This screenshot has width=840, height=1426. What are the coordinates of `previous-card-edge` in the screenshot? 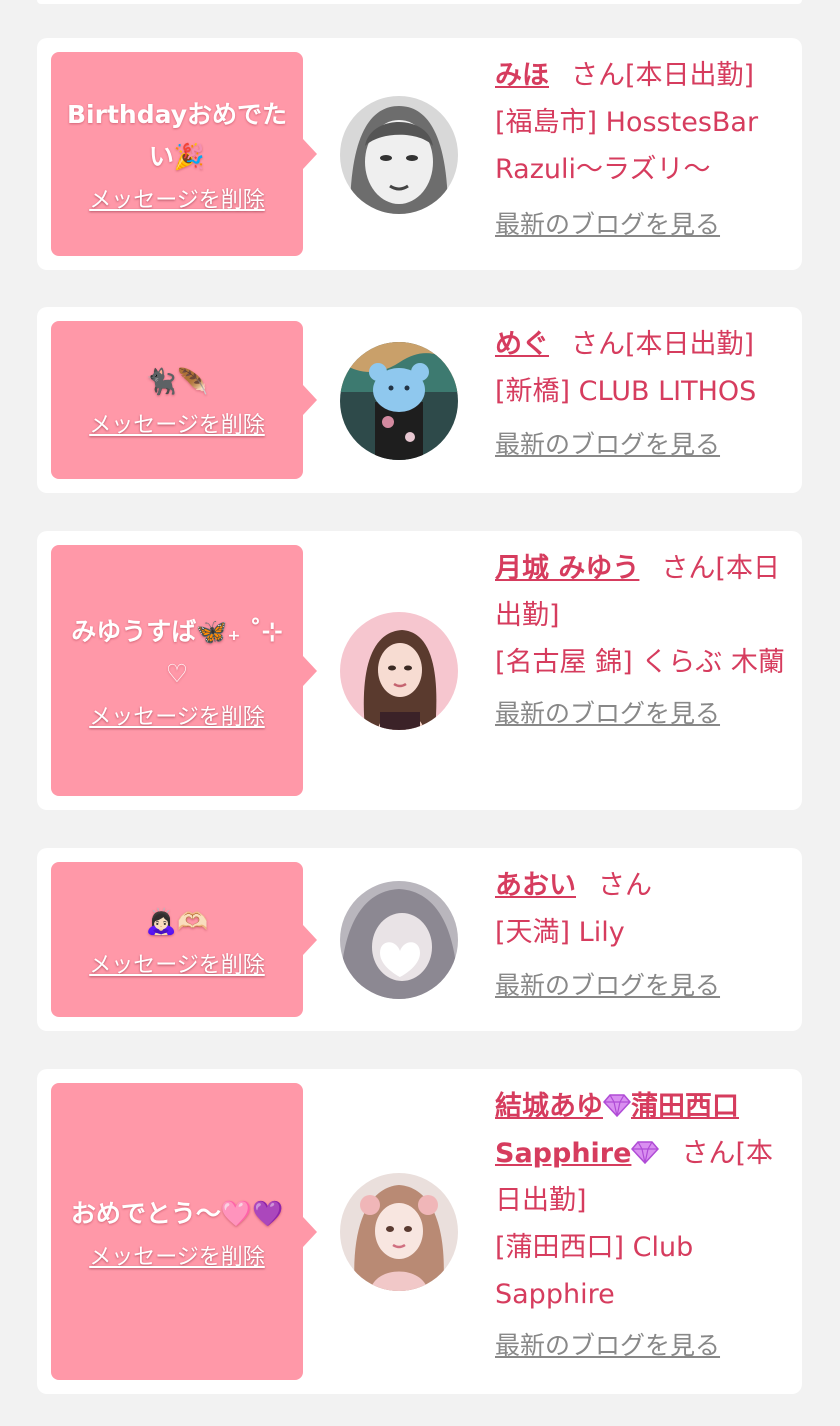 It's located at (419, 2).